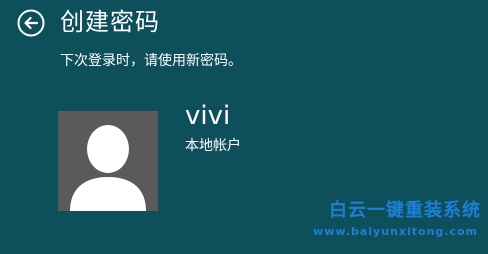 The width and height of the screenshot is (488, 254). Describe the element at coordinates (110, 22) in the screenshot. I see `page-title: 创建密码` at that location.